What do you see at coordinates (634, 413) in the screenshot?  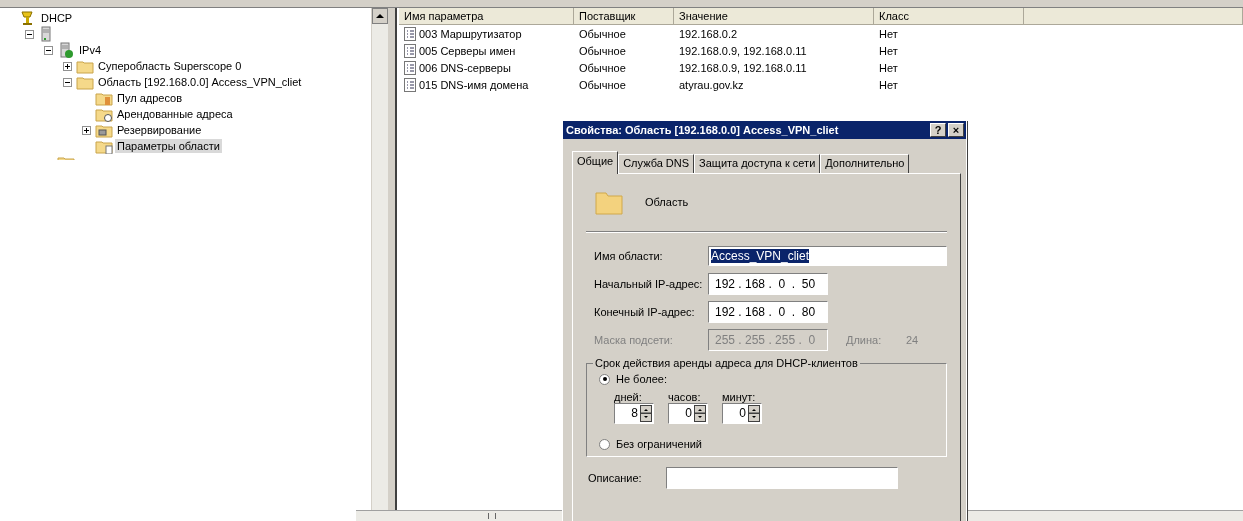 I see `spin-field: 8` at bounding box center [634, 413].